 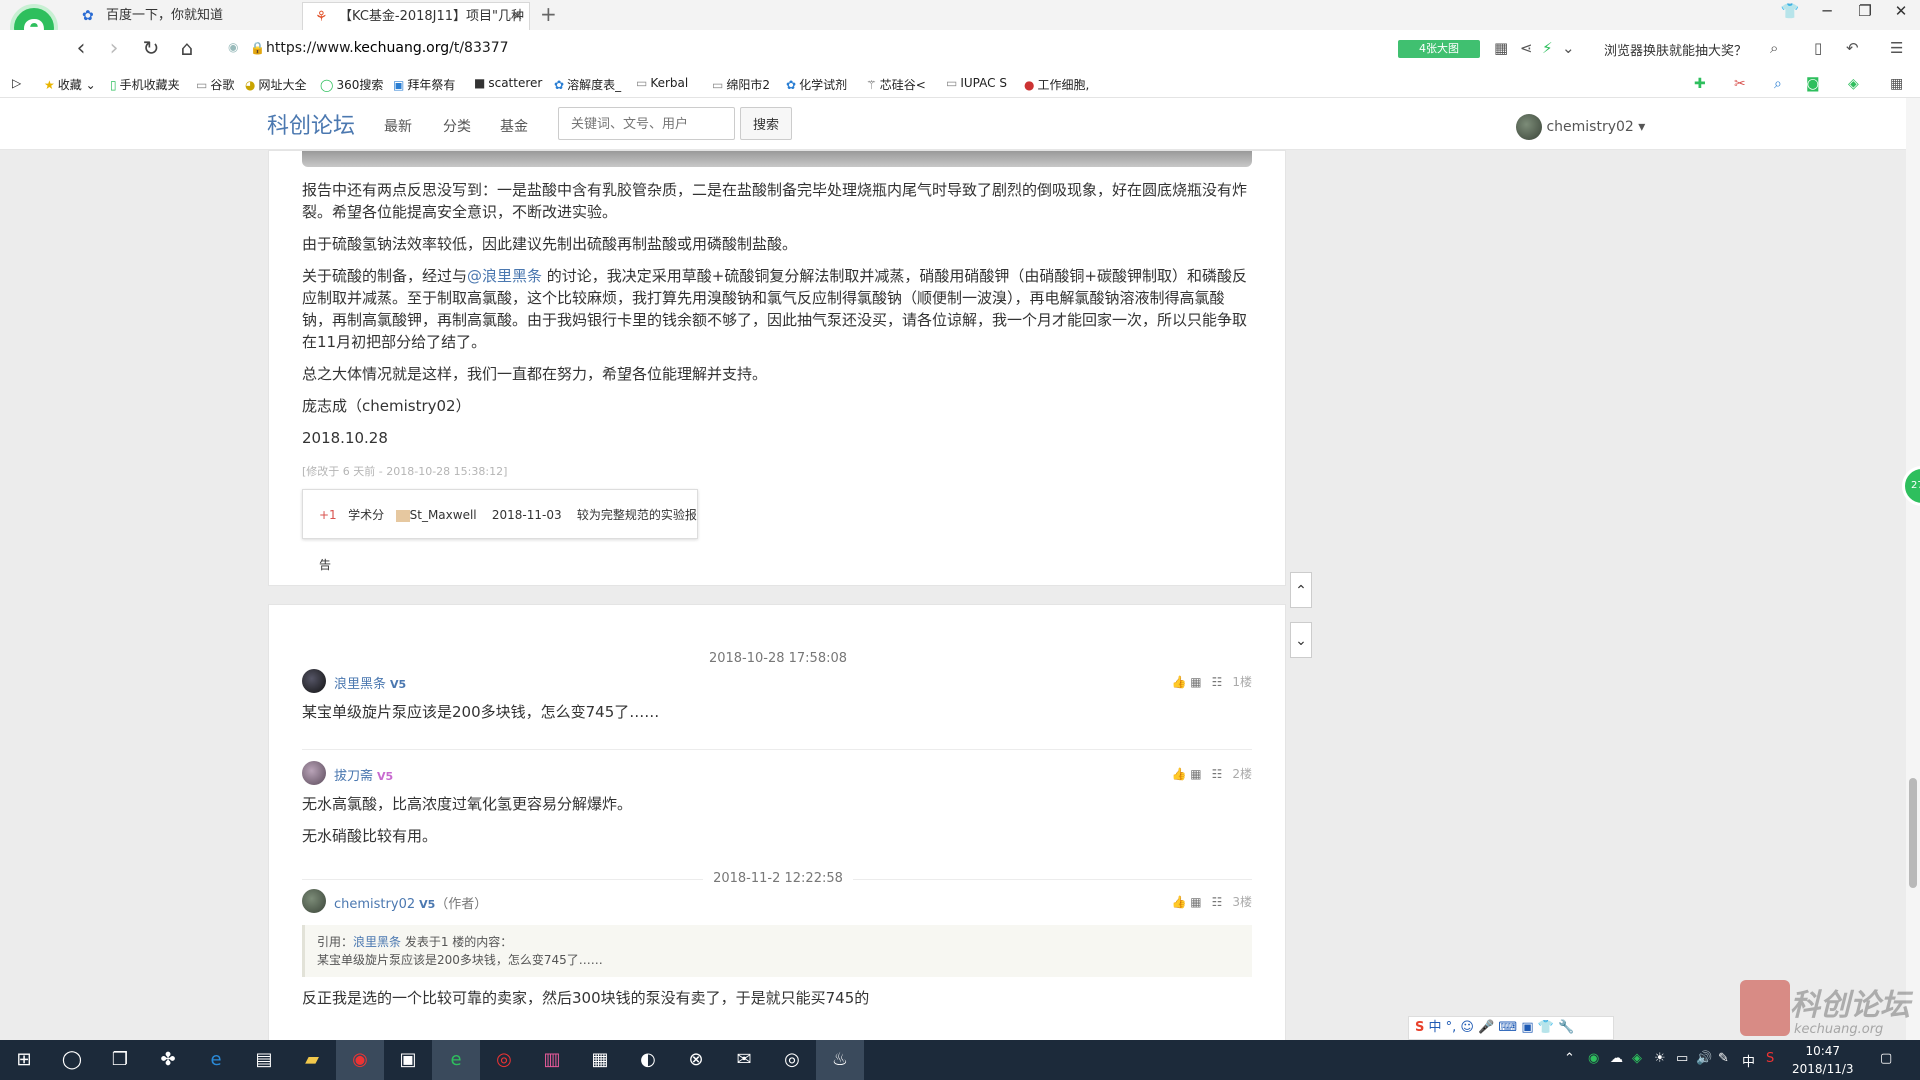 What do you see at coordinates (1911, 486) in the screenshot?
I see `floating-badge: 27` at bounding box center [1911, 486].